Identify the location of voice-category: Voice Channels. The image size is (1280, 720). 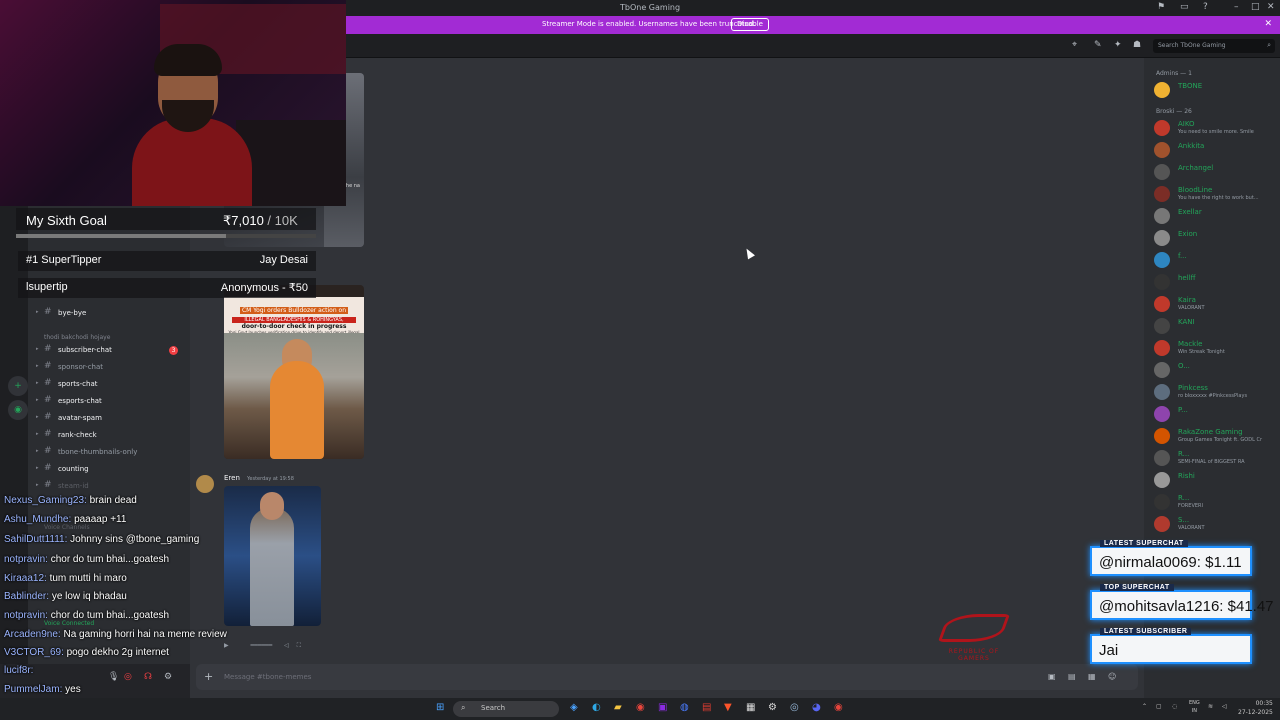
(67, 527).